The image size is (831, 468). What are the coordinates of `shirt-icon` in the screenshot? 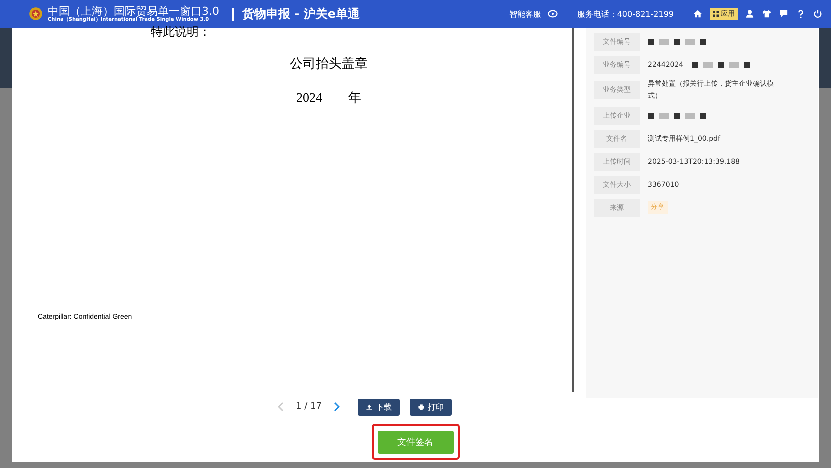 It's located at (767, 14).